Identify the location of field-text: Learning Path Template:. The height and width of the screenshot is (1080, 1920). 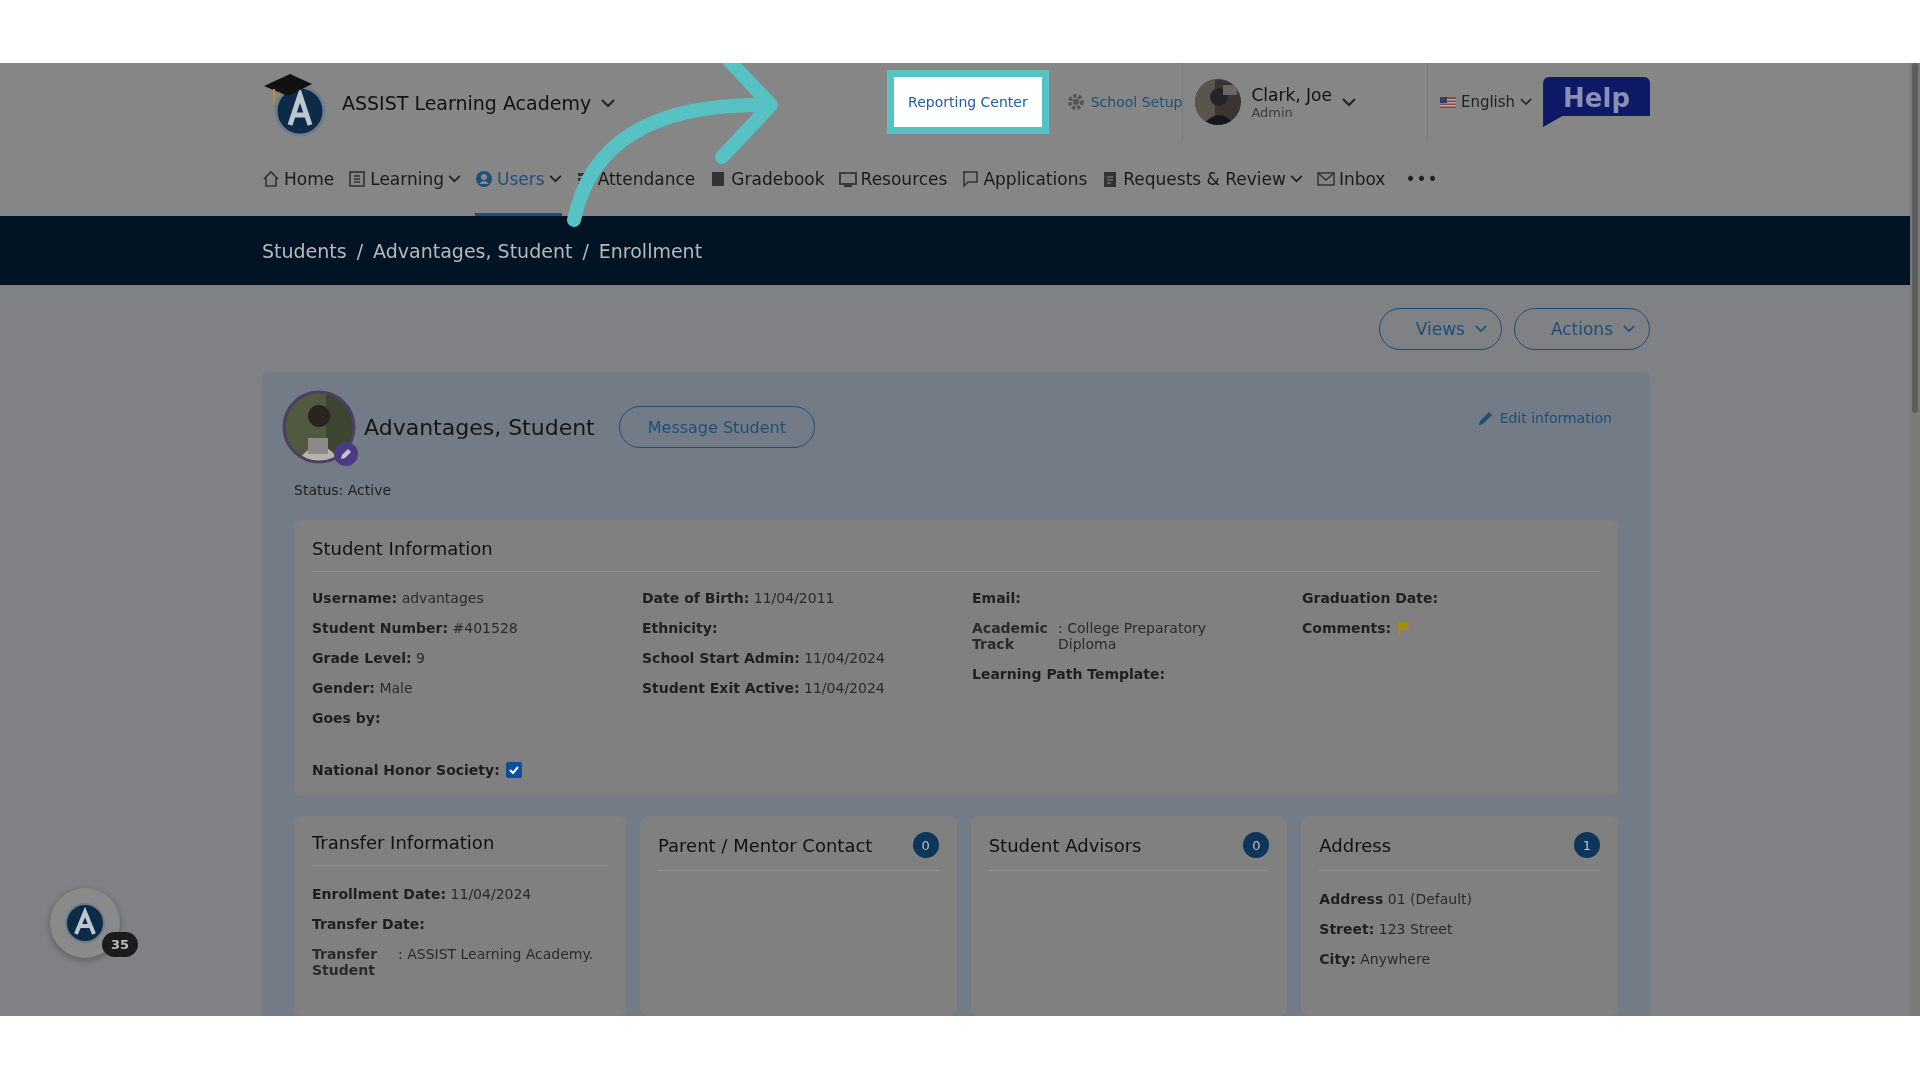
(1069, 674).